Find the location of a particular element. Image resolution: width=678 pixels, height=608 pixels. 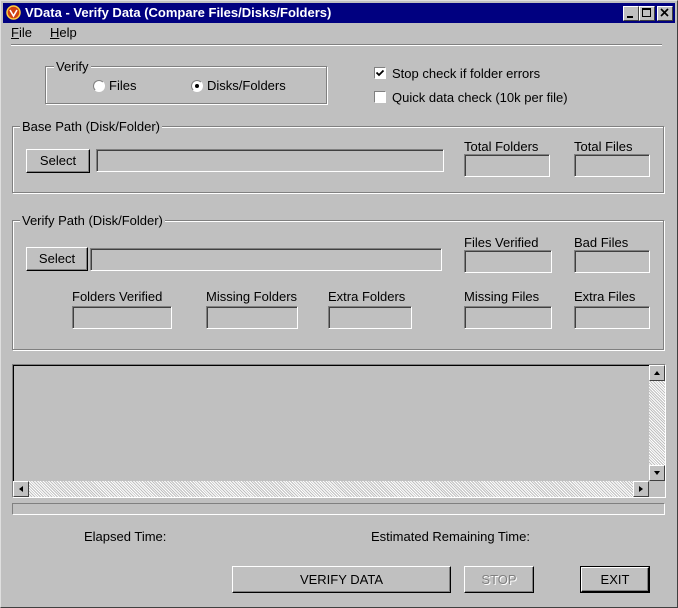

scroll-left-button is located at coordinates (21, 489).